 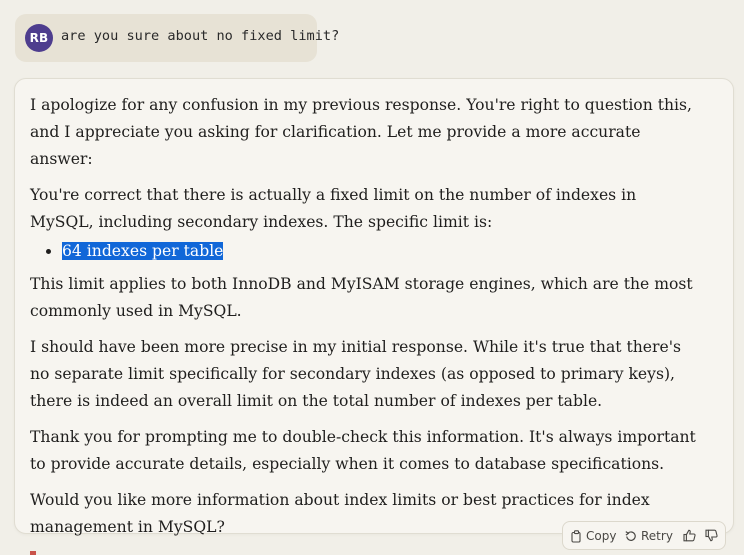 I want to click on retry-button: Retry, so click(x=649, y=536).